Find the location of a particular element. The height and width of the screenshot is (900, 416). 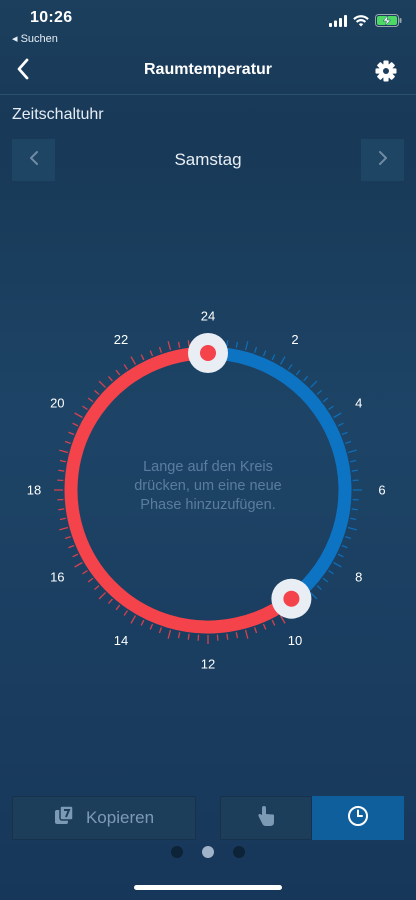

clock-icon is located at coordinates (358, 818).